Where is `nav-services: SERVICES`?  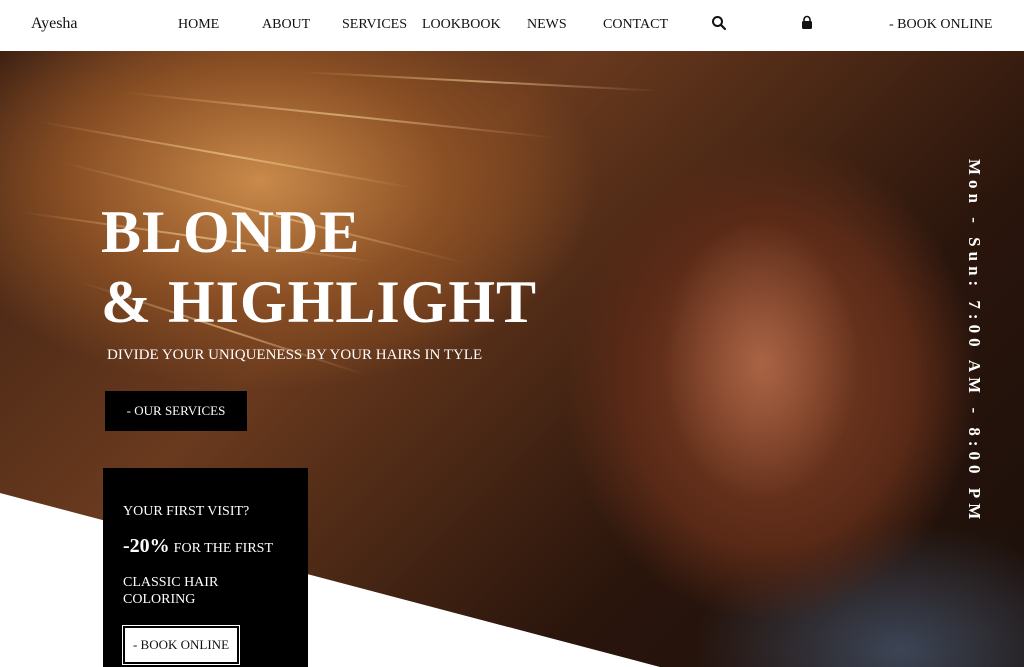 nav-services: SERVICES is located at coordinates (374, 25).